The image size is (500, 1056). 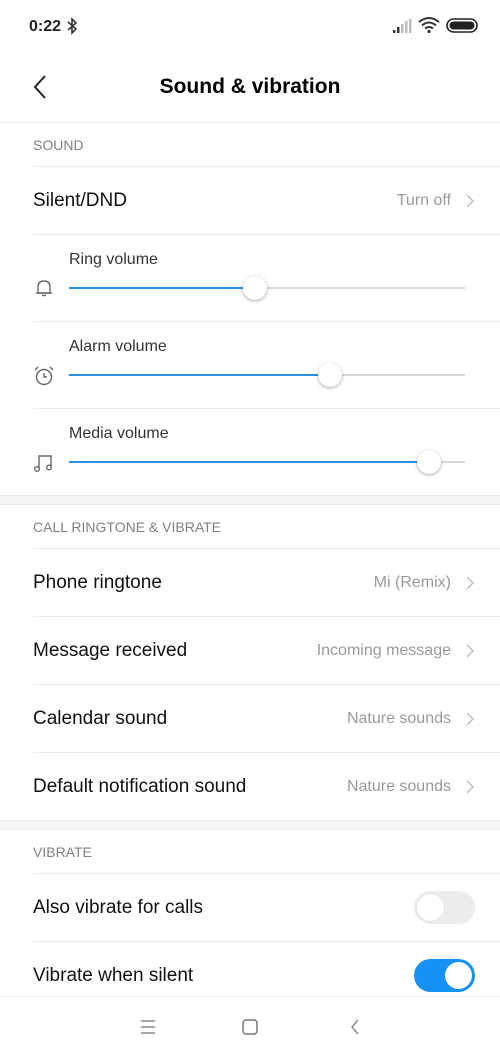 I want to click on media-volume-row: Media volume, so click(x=250, y=452).